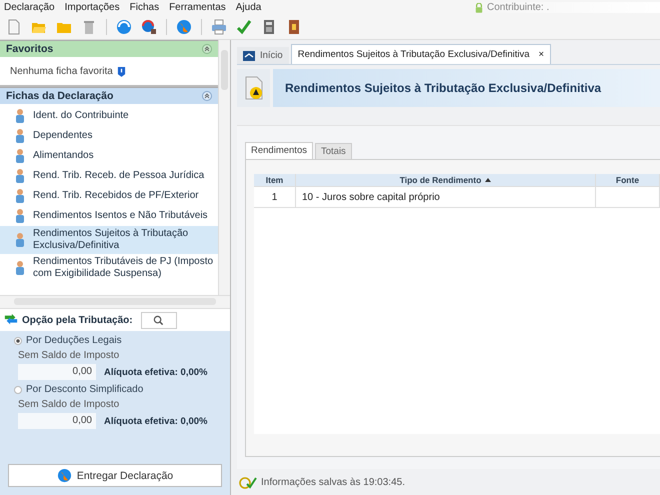  I want to click on radio-label: Por Deduções Legais, so click(74, 340).